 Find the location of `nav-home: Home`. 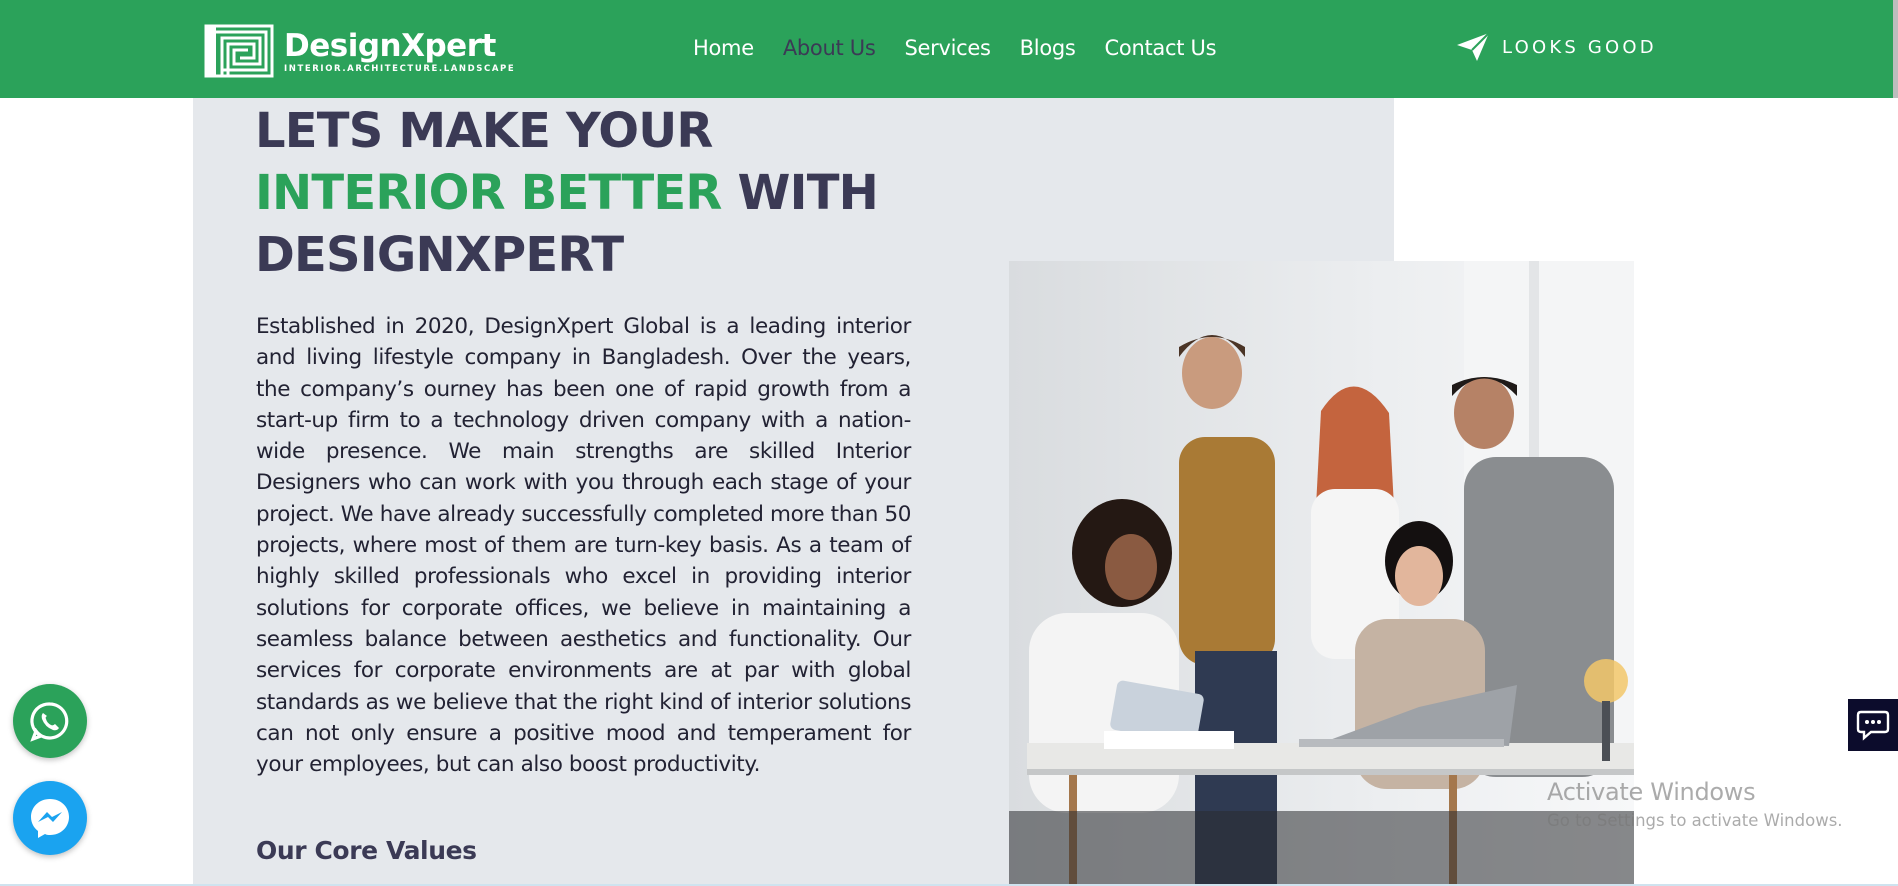

nav-home: Home is located at coordinates (723, 48).